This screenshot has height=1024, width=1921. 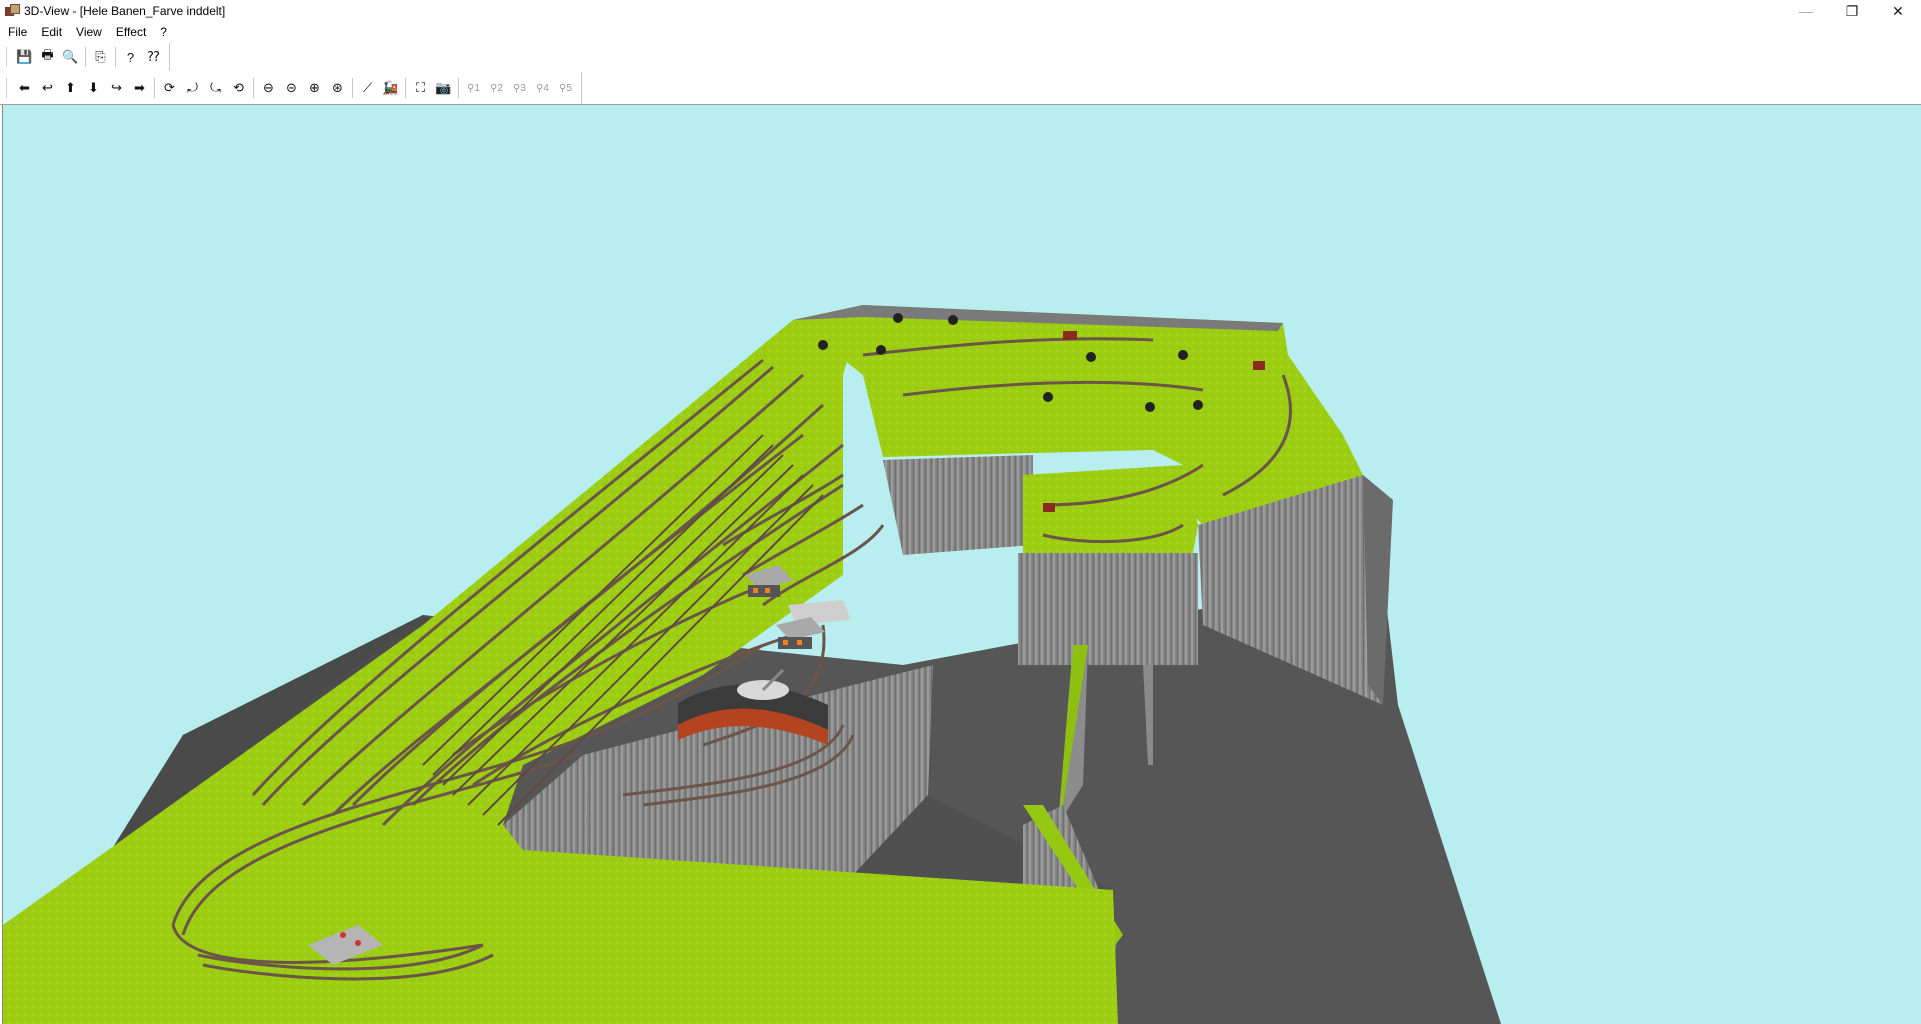 I want to click on turn-left-icon: ↩, so click(x=47, y=87).